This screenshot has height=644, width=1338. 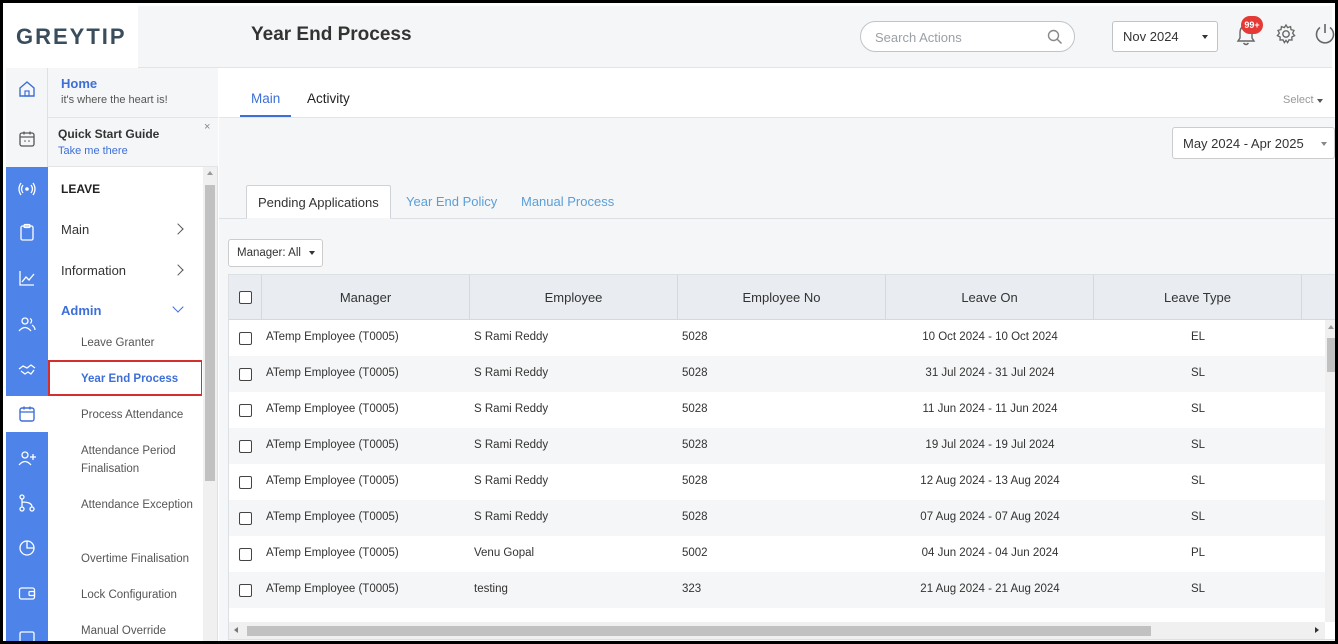 I want to click on search-icon, so click(x=1055, y=37).